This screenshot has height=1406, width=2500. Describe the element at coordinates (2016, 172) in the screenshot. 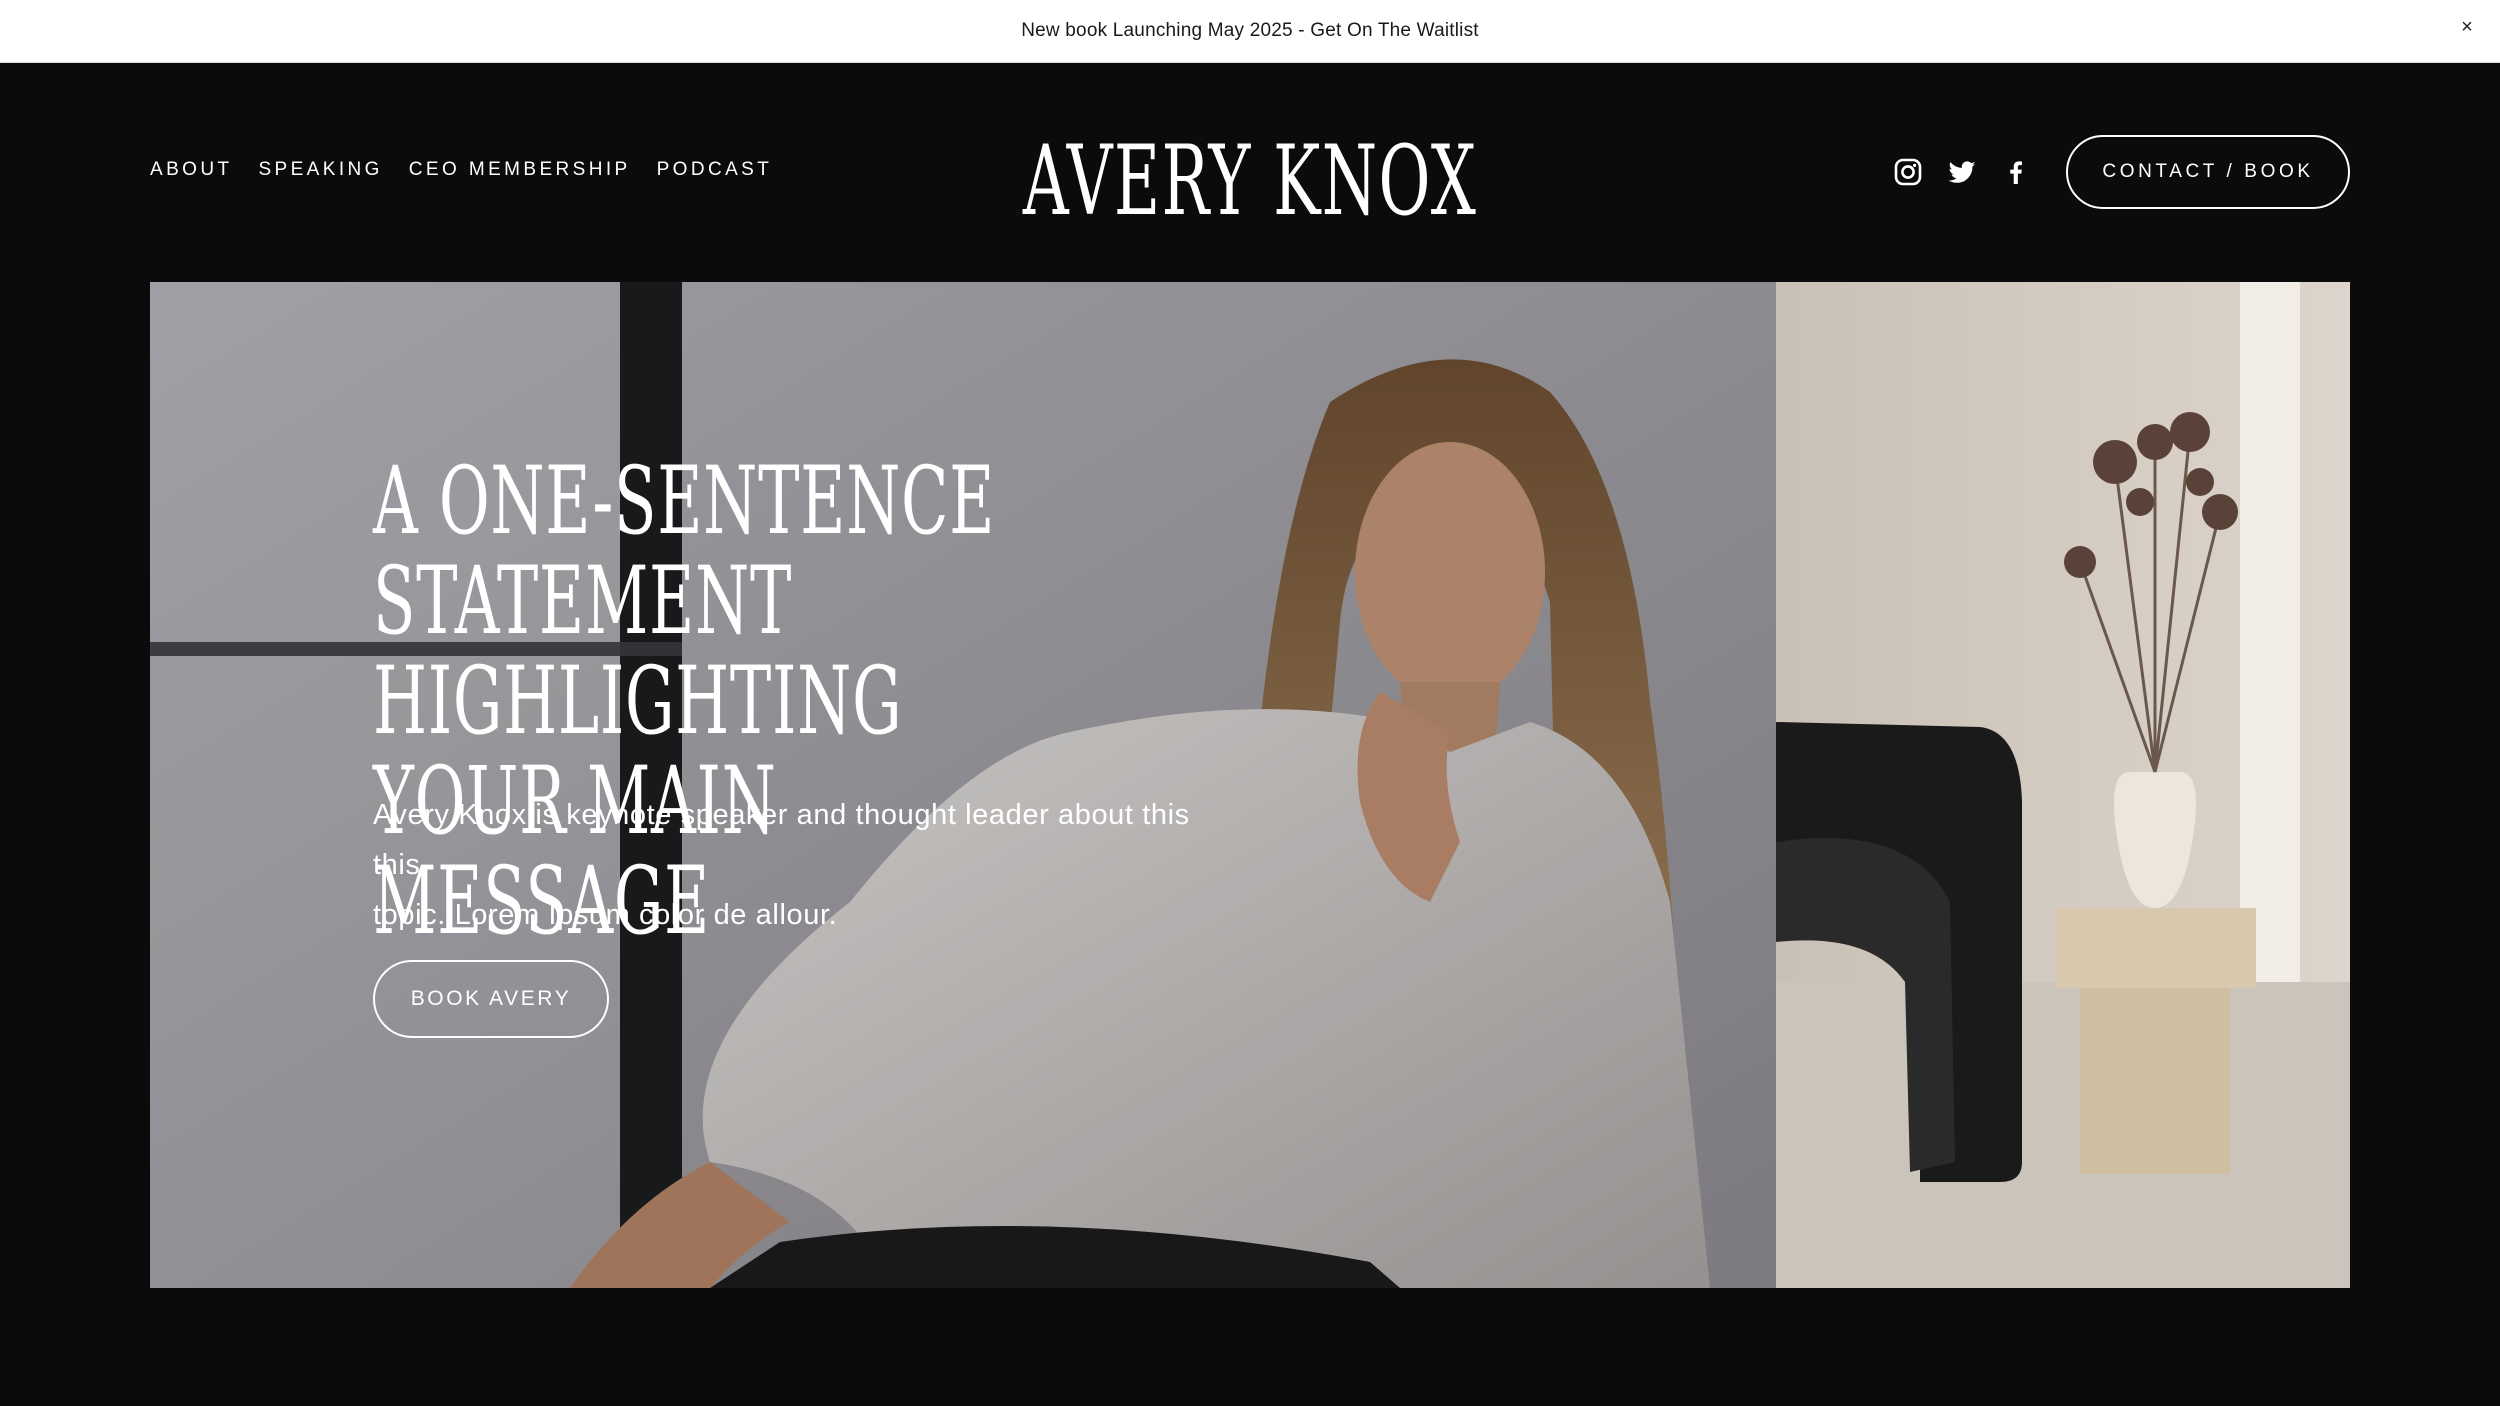

I see `facebook-icon` at that location.